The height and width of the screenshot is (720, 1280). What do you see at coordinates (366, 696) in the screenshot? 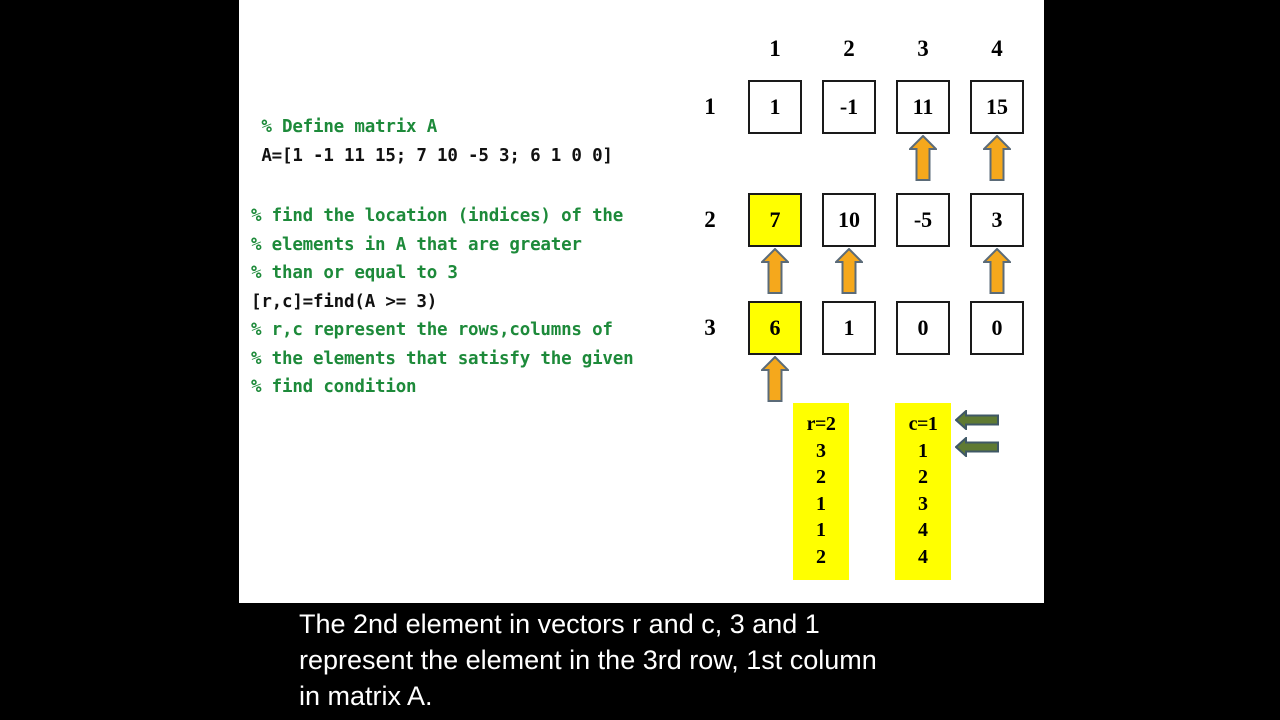
I see `caption-line-3: in matrix A.` at bounding box center [366, 696].